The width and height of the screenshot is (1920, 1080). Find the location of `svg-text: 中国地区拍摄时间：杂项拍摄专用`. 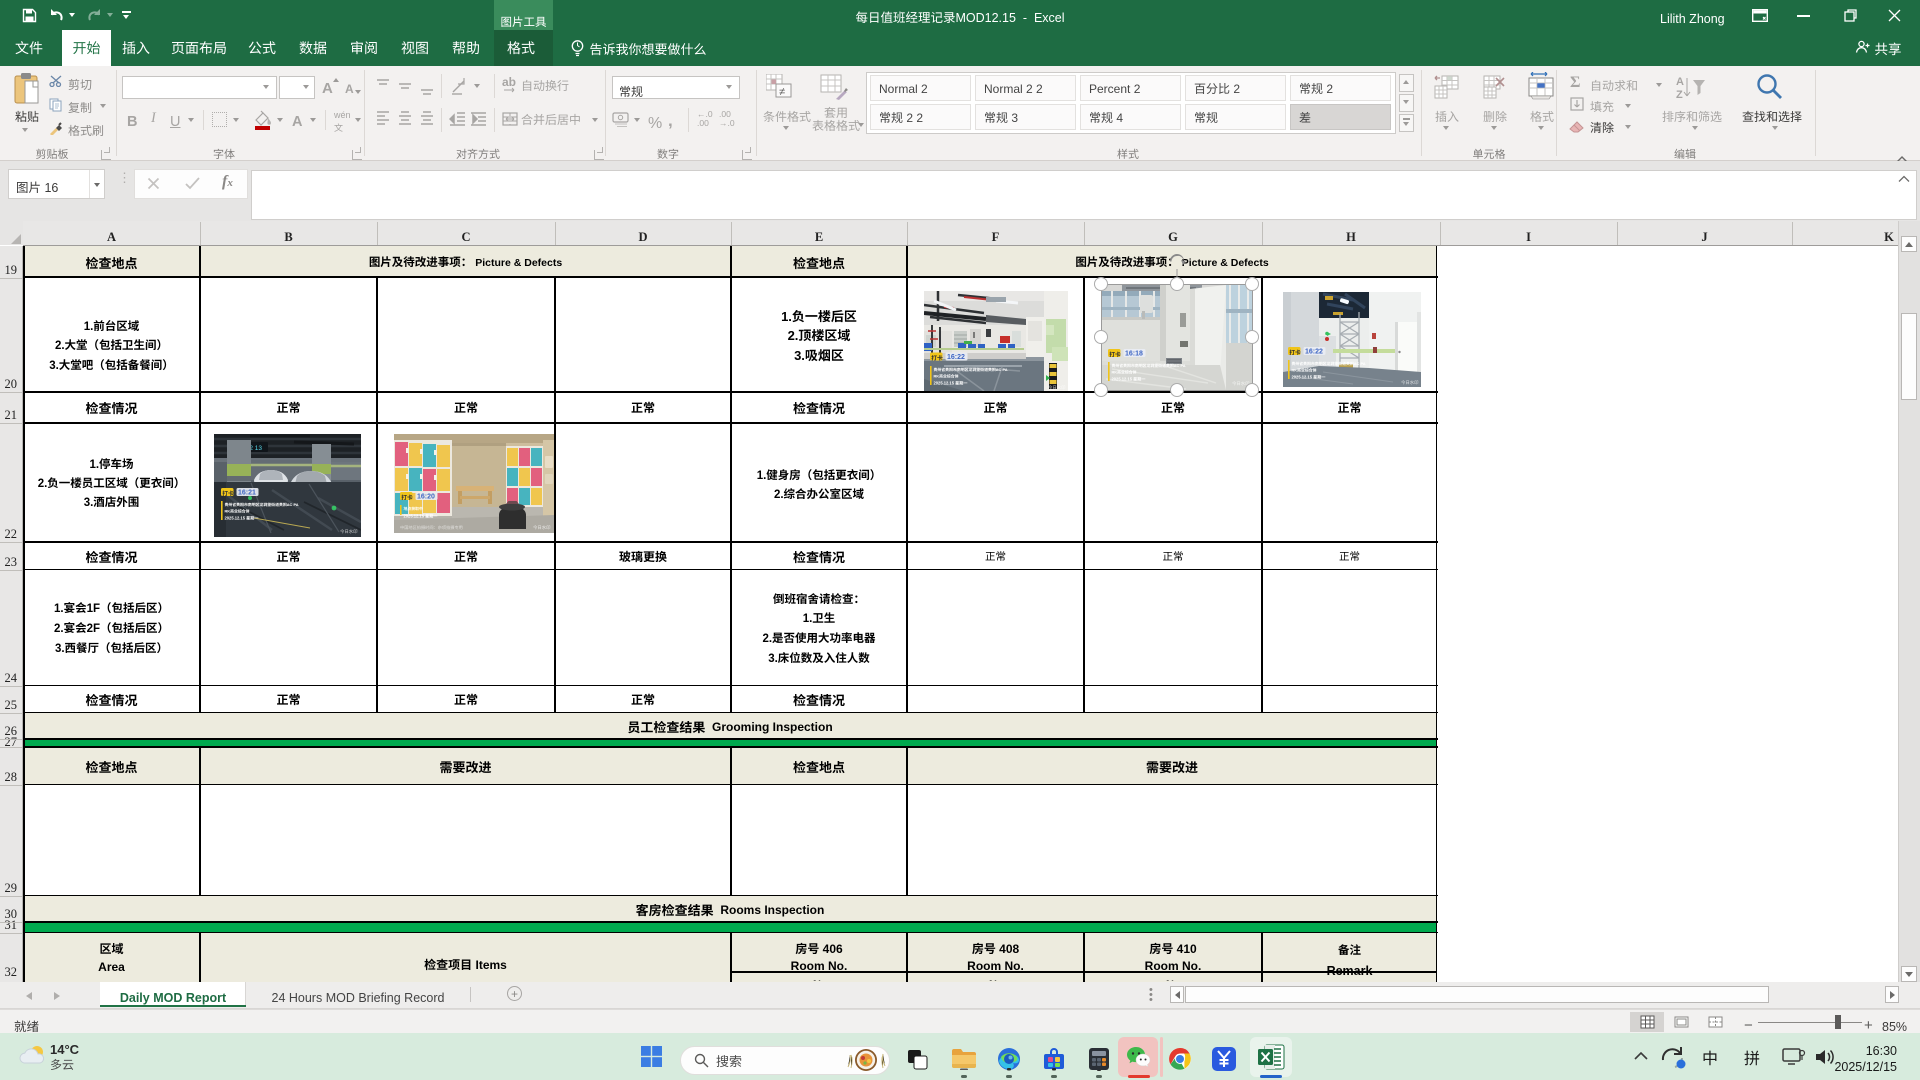

svg-text: 中国地区拍摄时间：杂项拍摄专用 is located at coordinates (431, 528).